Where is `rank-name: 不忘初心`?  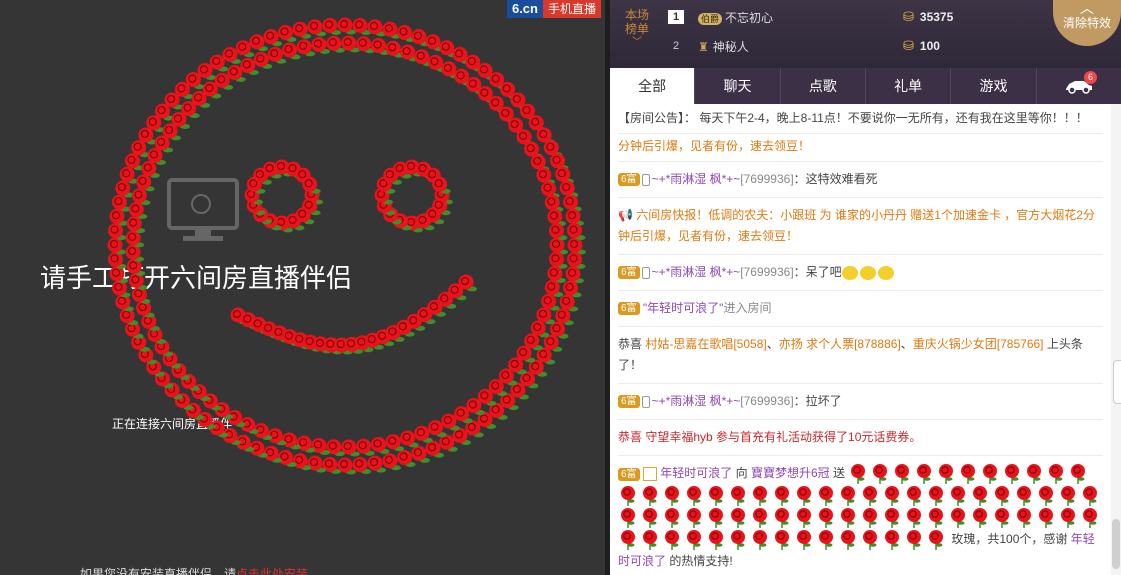 rank-name: 不忘初心 is located at coordinates (749, 17).